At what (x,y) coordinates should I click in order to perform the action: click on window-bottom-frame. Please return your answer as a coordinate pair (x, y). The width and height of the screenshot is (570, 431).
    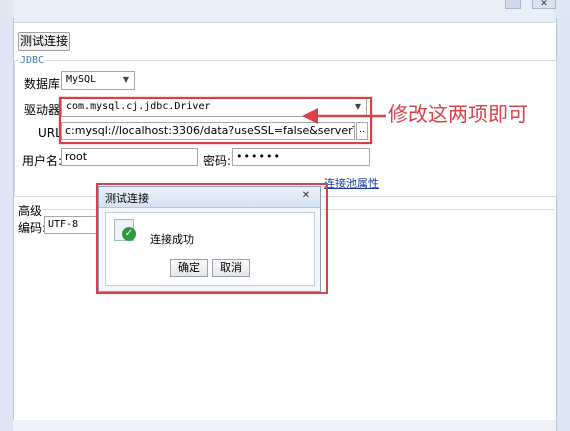
    Looking at the image, I should click on (284, 425).